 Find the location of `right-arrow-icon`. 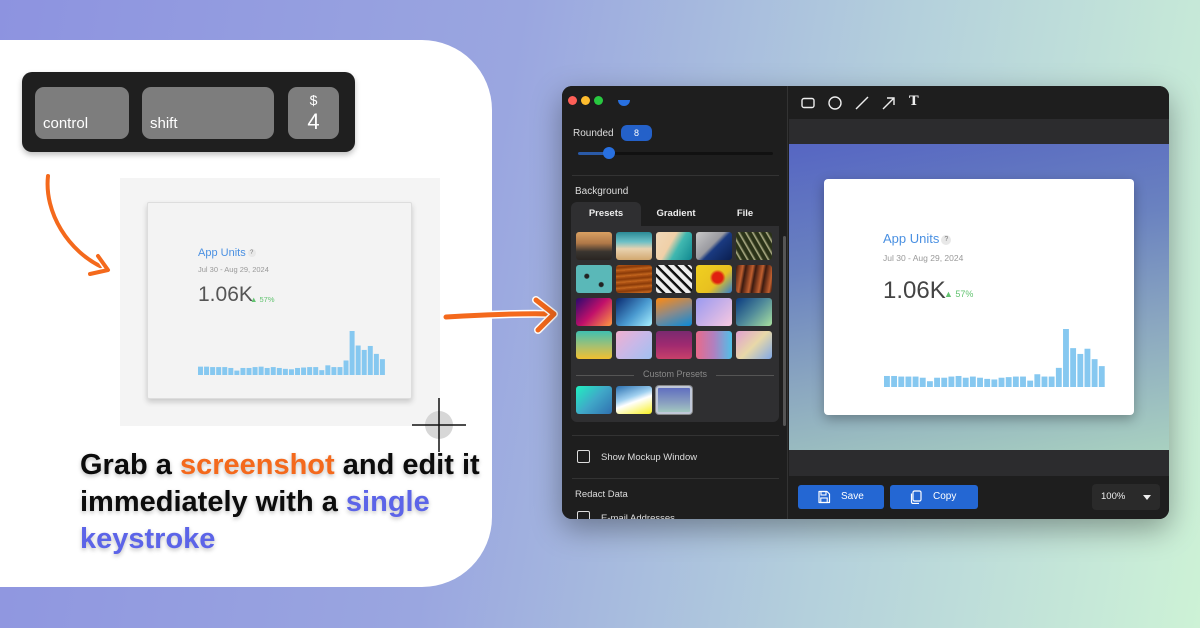

right-arrow-icon is located at coordinates (500, 315).